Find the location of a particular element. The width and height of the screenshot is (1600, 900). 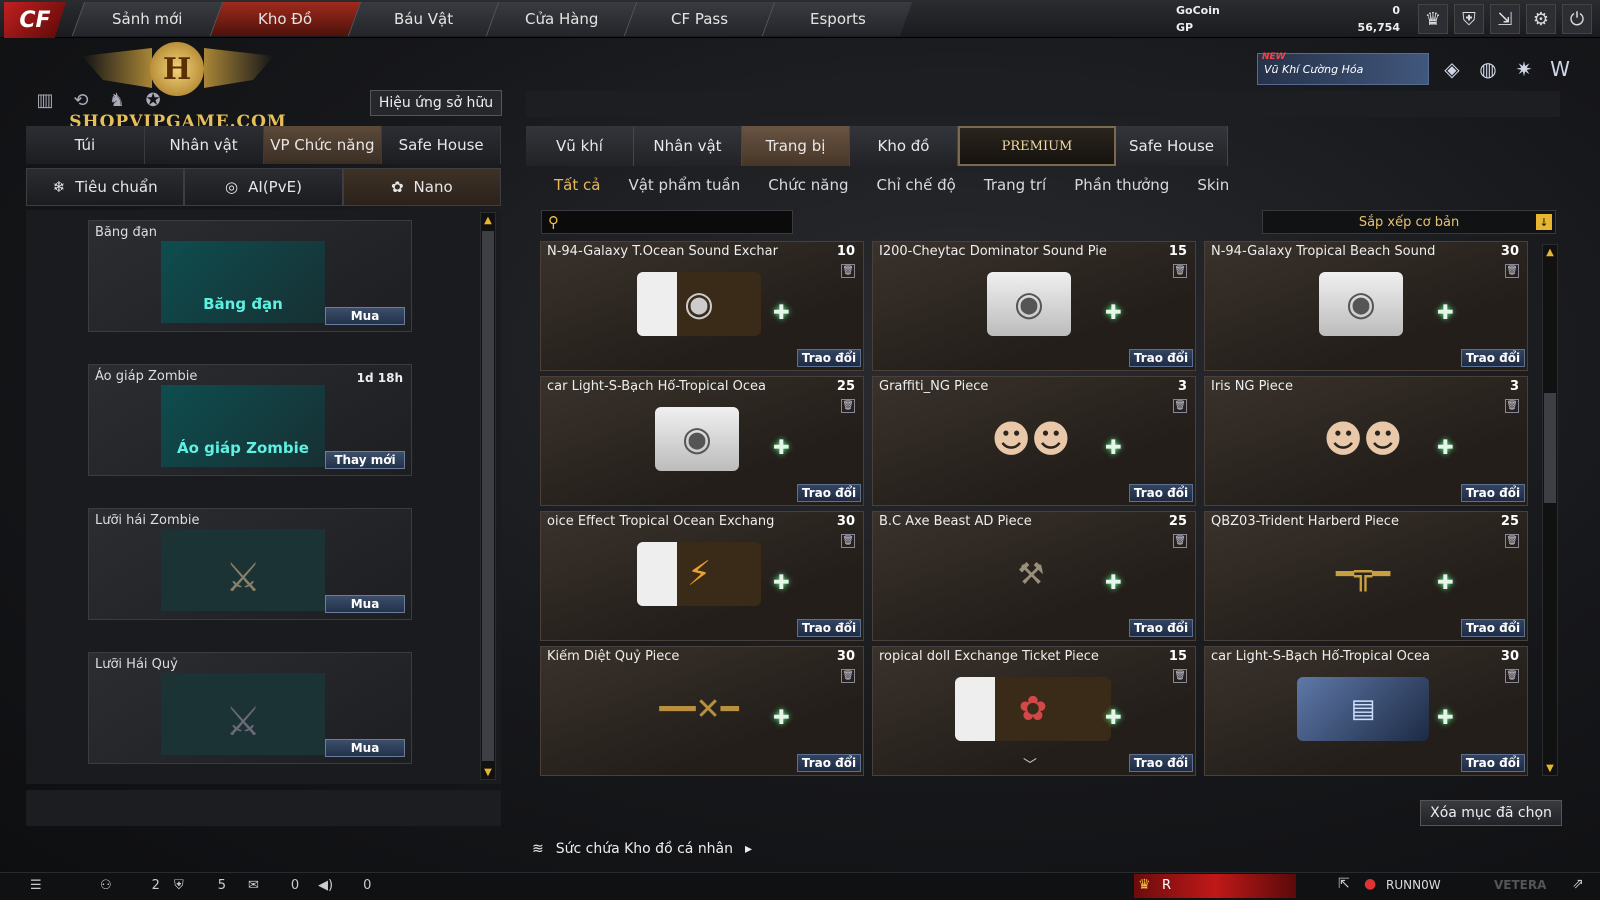

tab-storage: Kho đồ is located at coordinates (904, 146).